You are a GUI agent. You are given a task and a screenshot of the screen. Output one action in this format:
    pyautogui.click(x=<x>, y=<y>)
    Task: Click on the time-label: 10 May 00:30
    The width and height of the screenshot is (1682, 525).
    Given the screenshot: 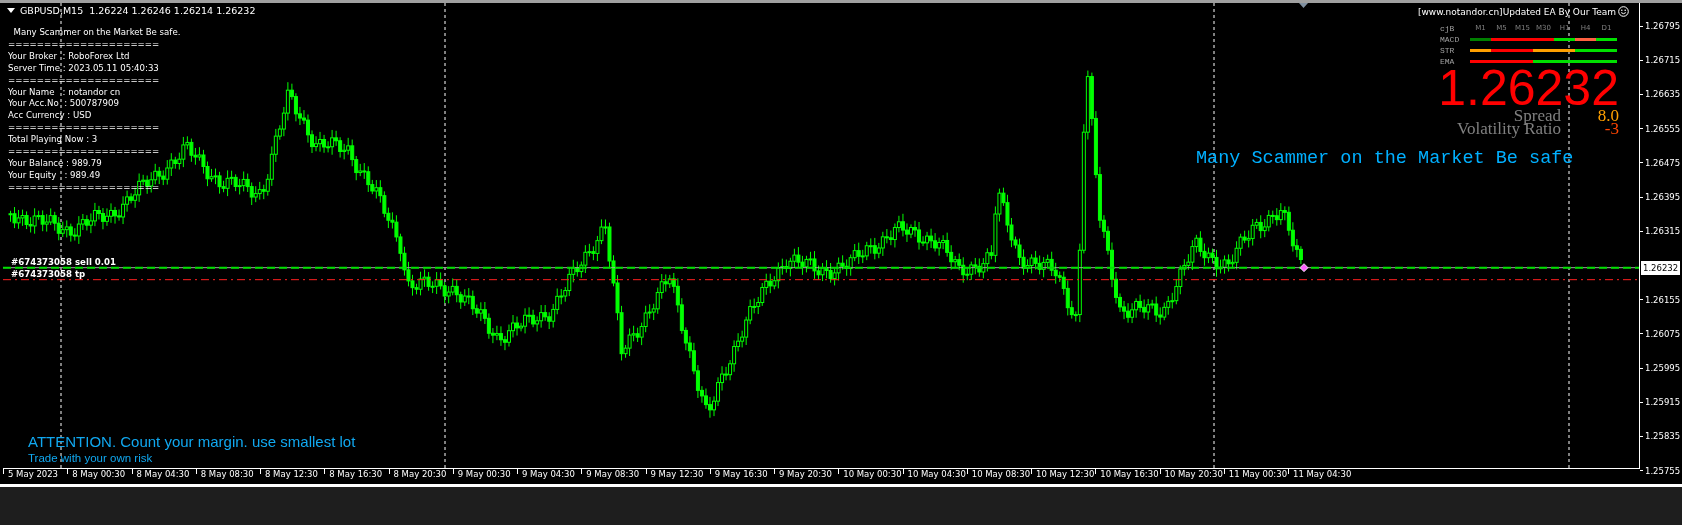 What is the action you would take?
    pyautogui.click(x=872, y=474)
    